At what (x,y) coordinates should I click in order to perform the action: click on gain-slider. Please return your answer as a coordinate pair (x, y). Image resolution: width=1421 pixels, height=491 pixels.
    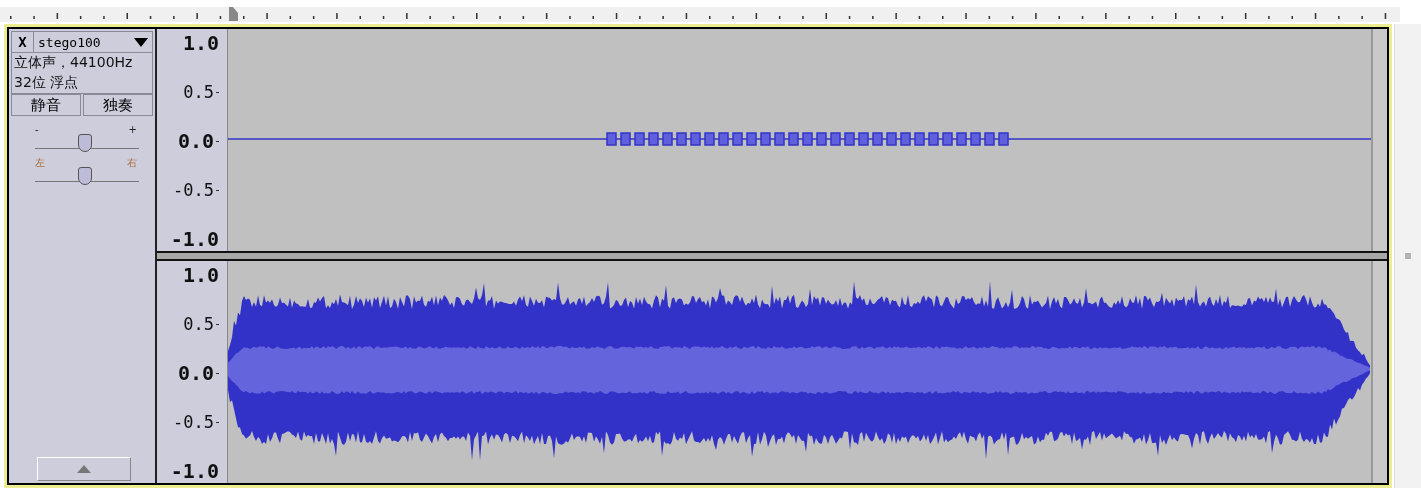
    Looking at the image, I should click on (87, 142).